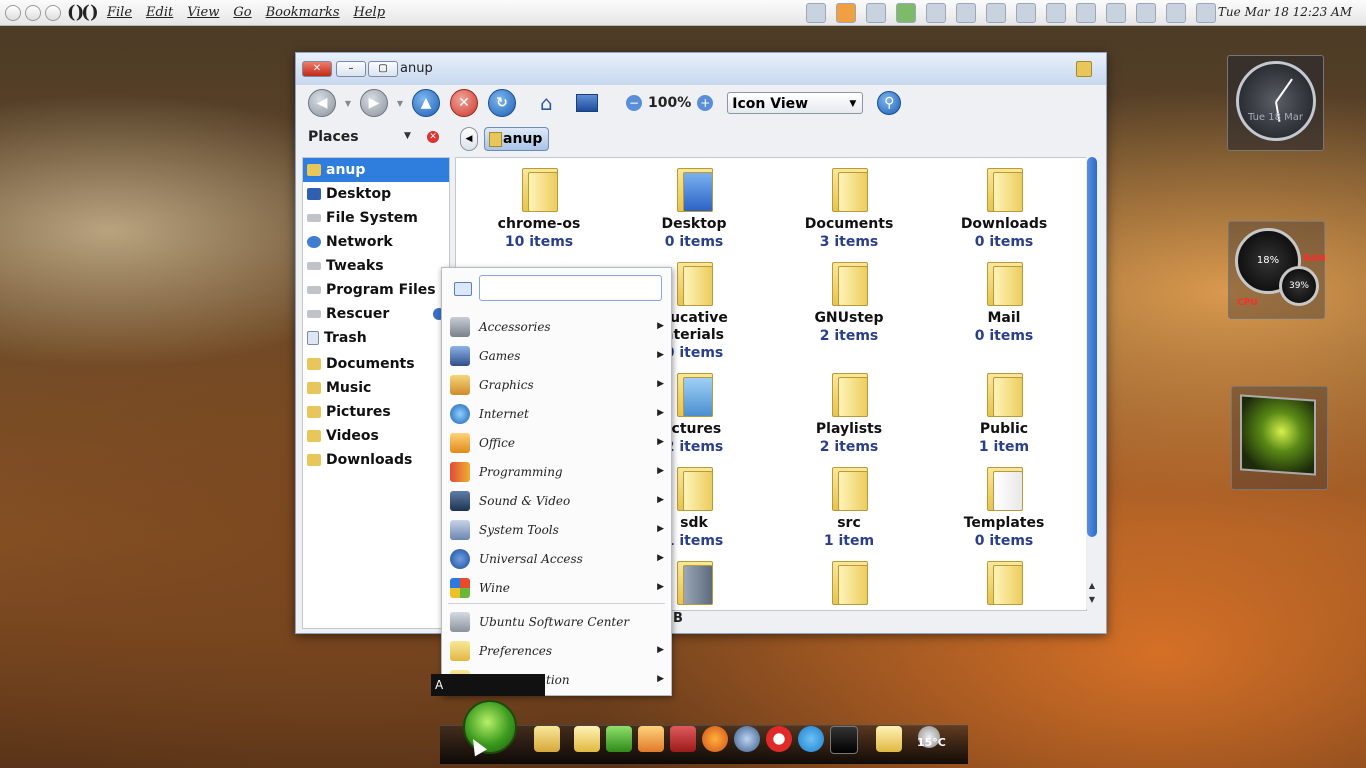 Image resolution: width=1366 pixels, height=768 pixels. Describe the element at coordinates (634, 103) in the screenshot. I see `zoom-out-icon: −` at that location.